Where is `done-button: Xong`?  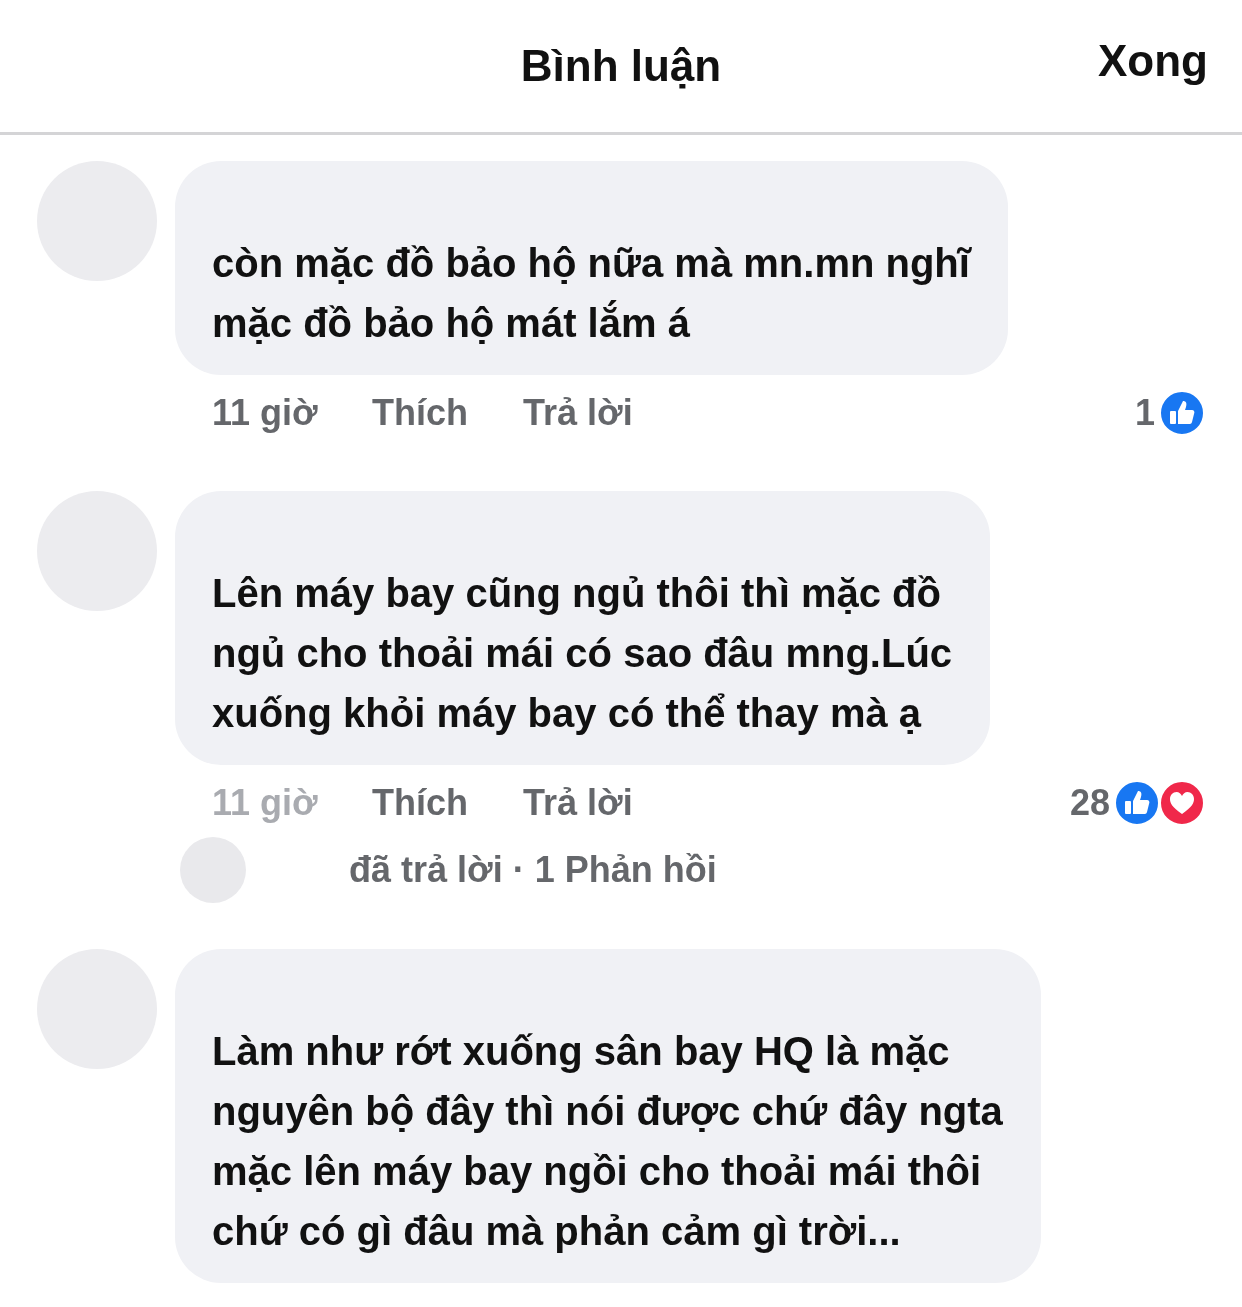
done-button: Xong is located at coordinates (1153, 61).